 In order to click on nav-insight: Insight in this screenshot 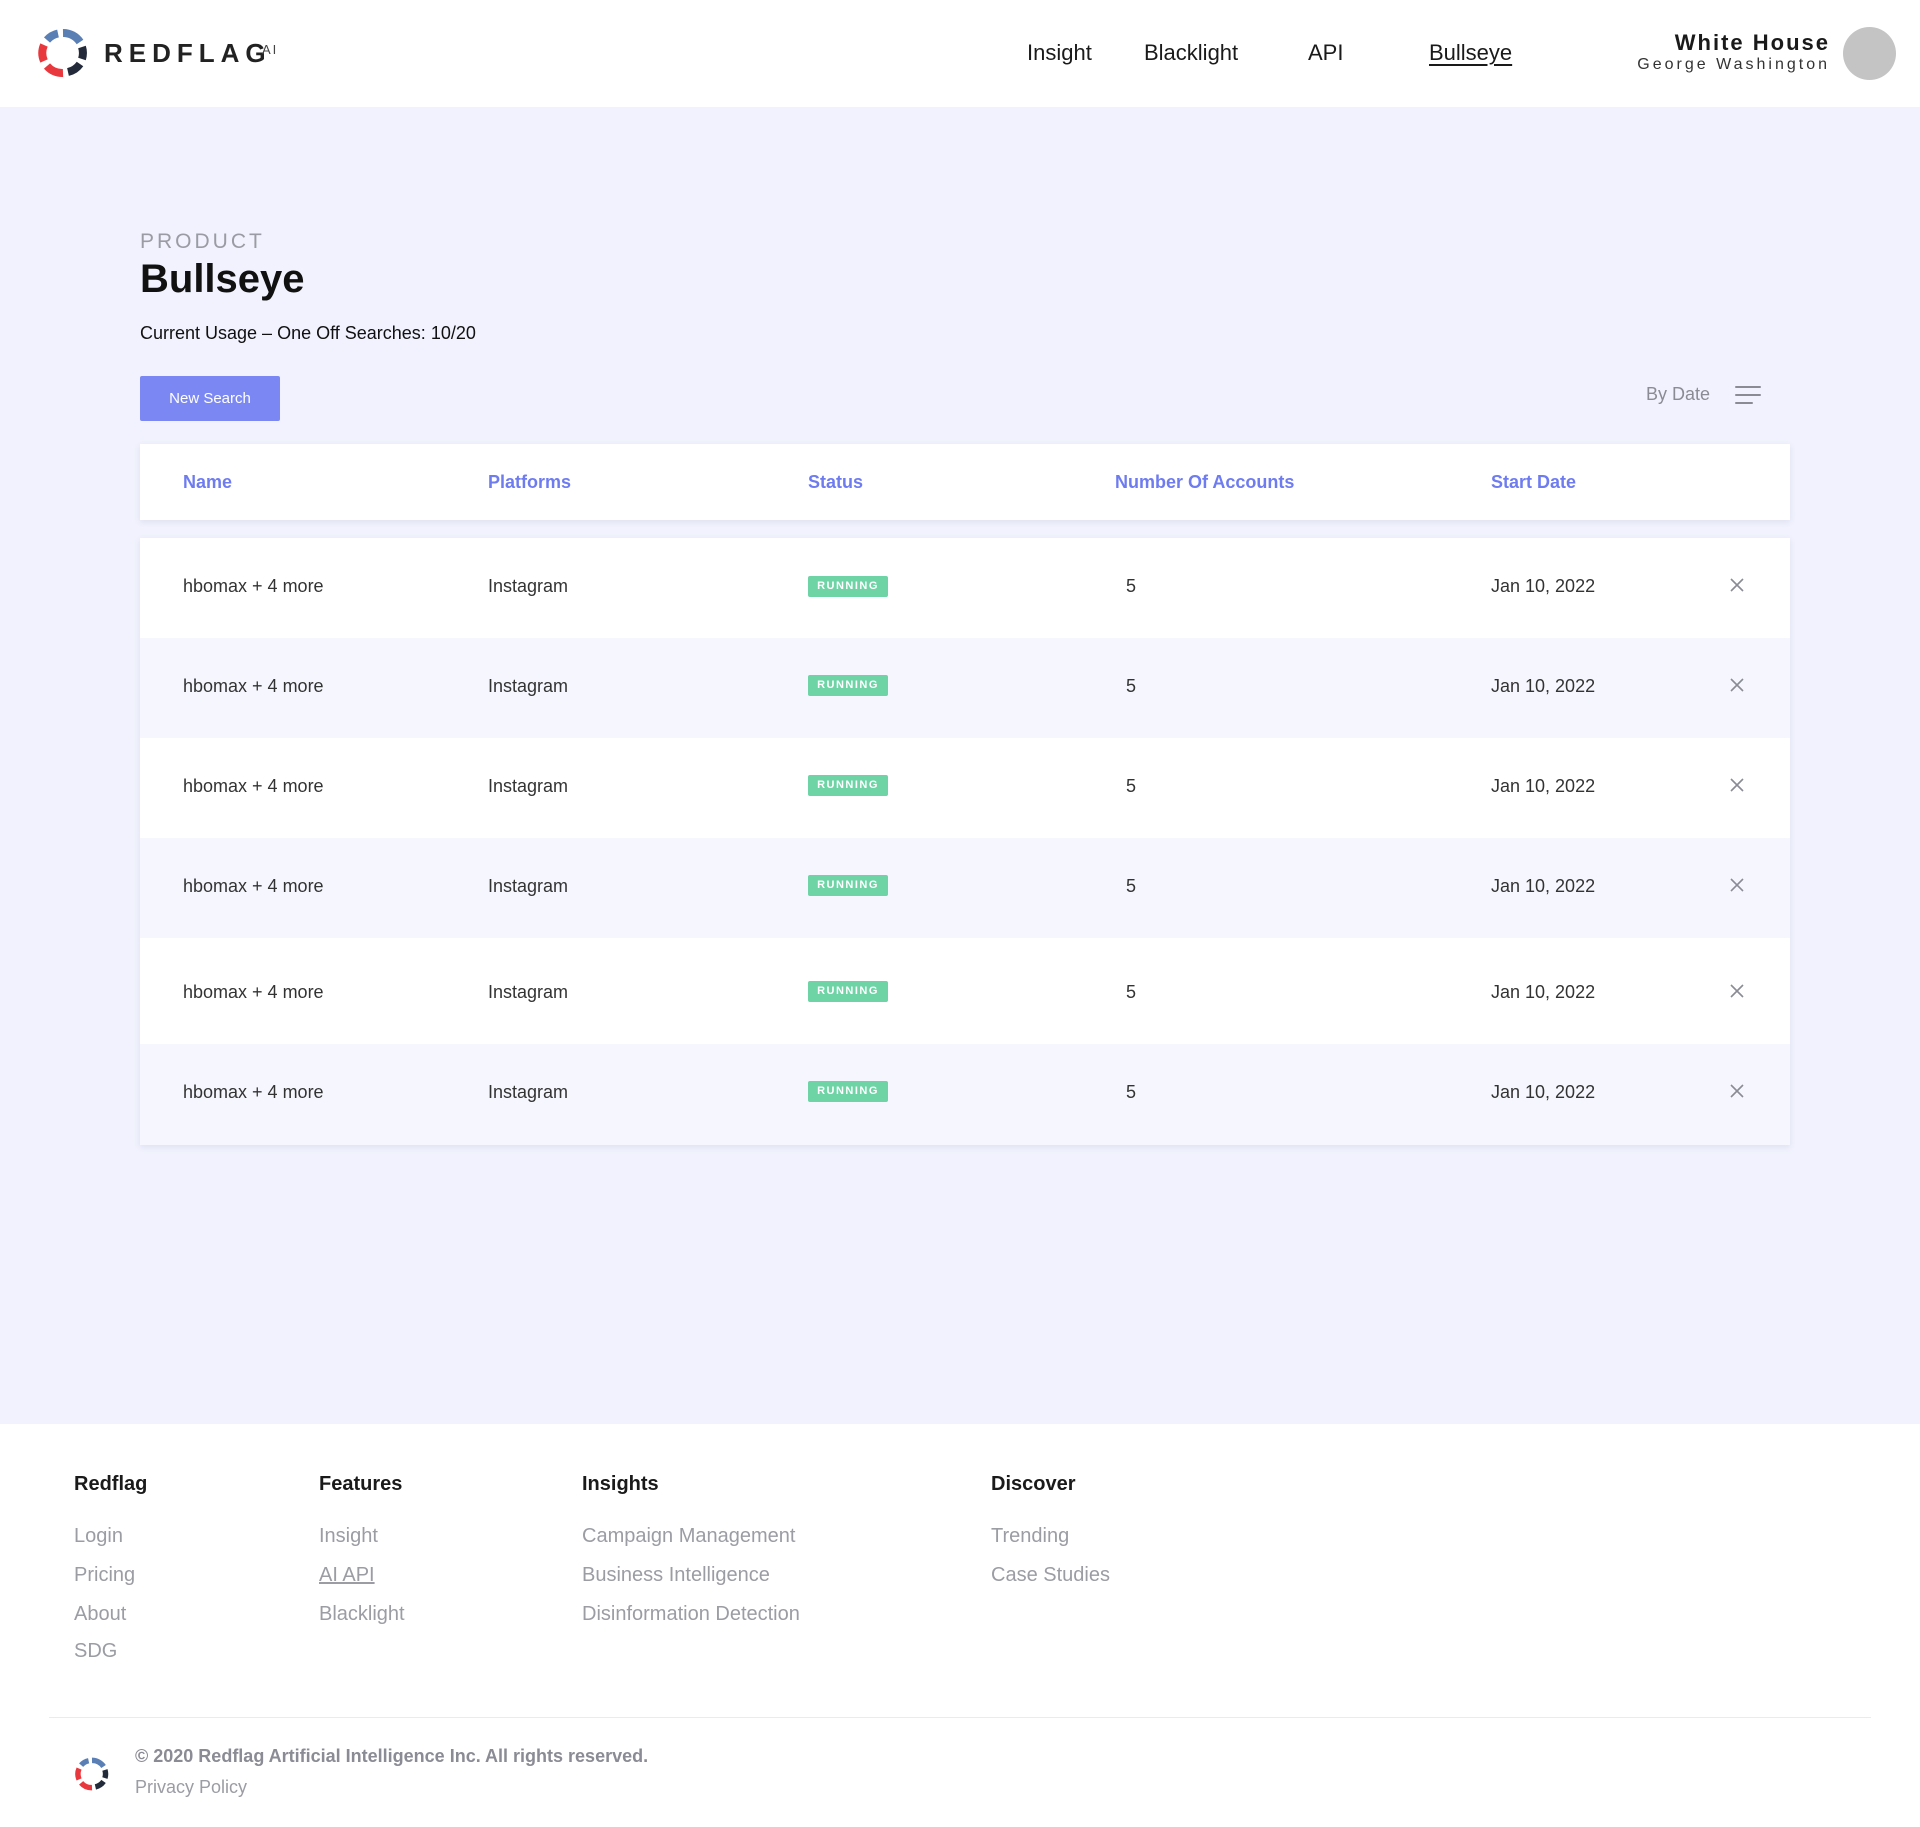, I will do `click(1059, 53)`.